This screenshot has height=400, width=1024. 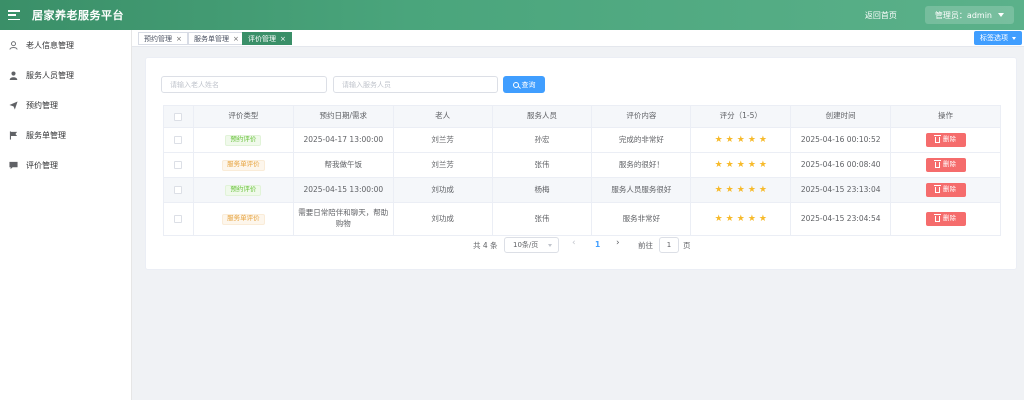 What do you see at coordinates (13, 45) in the screenshot?
I see `user-icon` at bounding box center [13, 45].